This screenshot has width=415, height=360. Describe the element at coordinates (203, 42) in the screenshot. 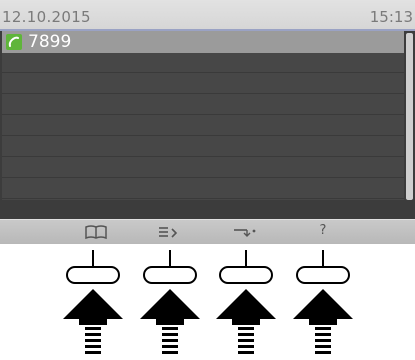

I see `call-list-item: 7899` at that location.